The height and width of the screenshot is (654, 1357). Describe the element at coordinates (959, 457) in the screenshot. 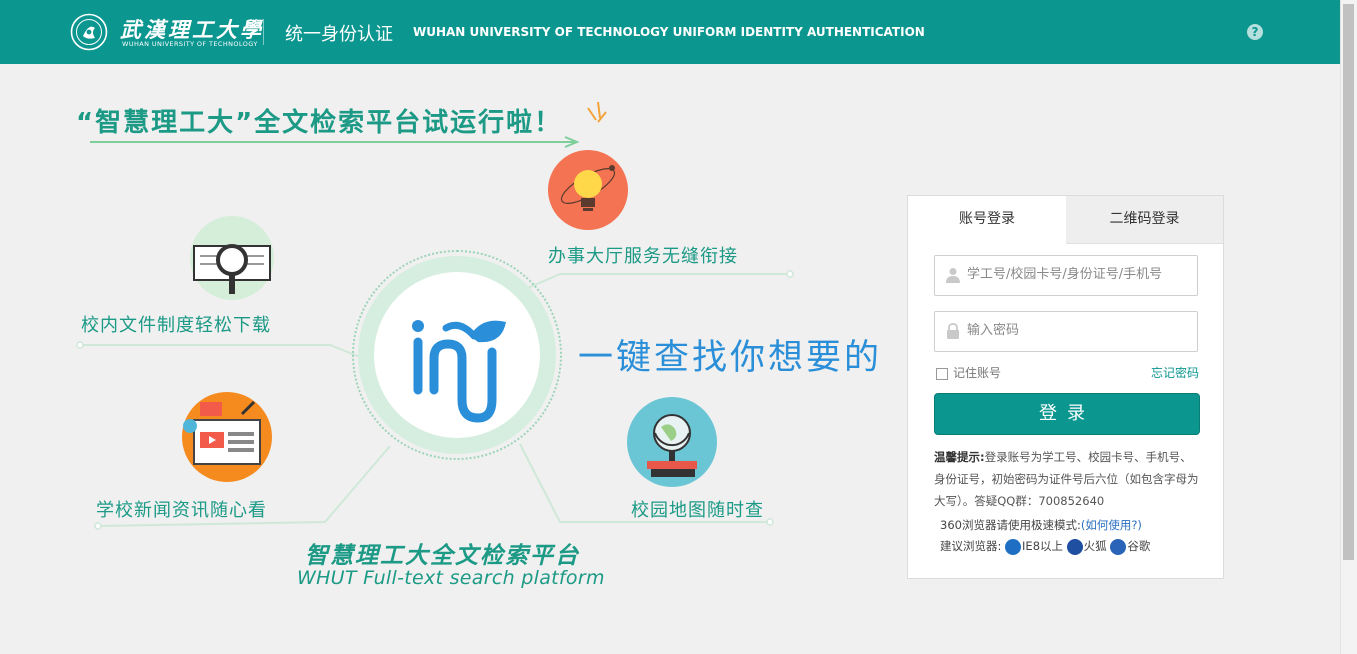

I see `tip-title: 温馨提示:` at that location.